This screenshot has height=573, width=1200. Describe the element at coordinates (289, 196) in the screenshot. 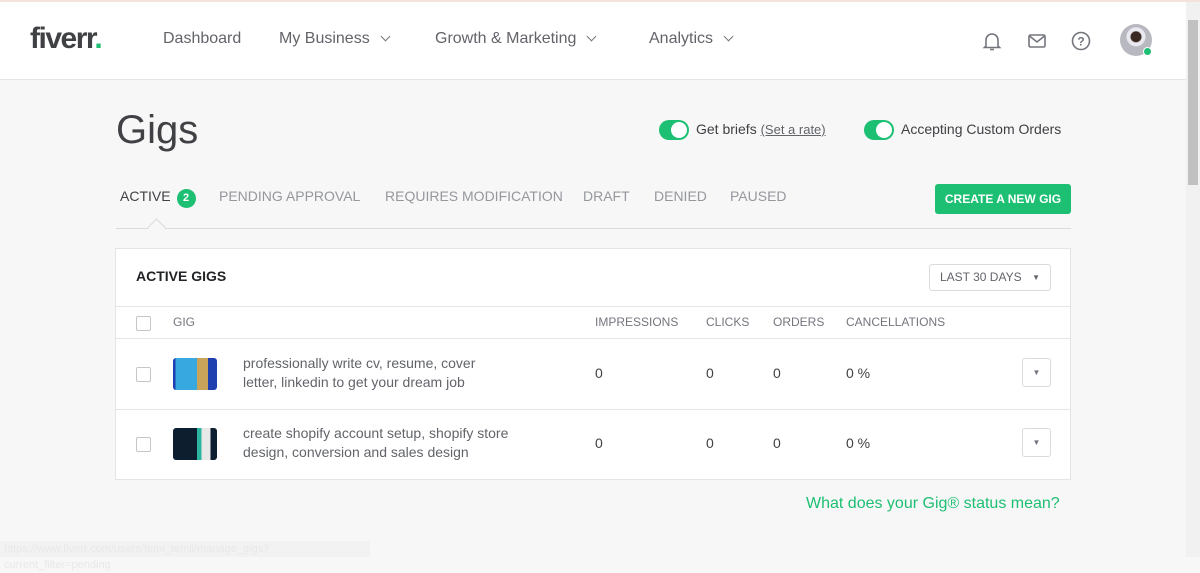

I see `tab-pending-approval: PENDING APPROVAL` at that location.